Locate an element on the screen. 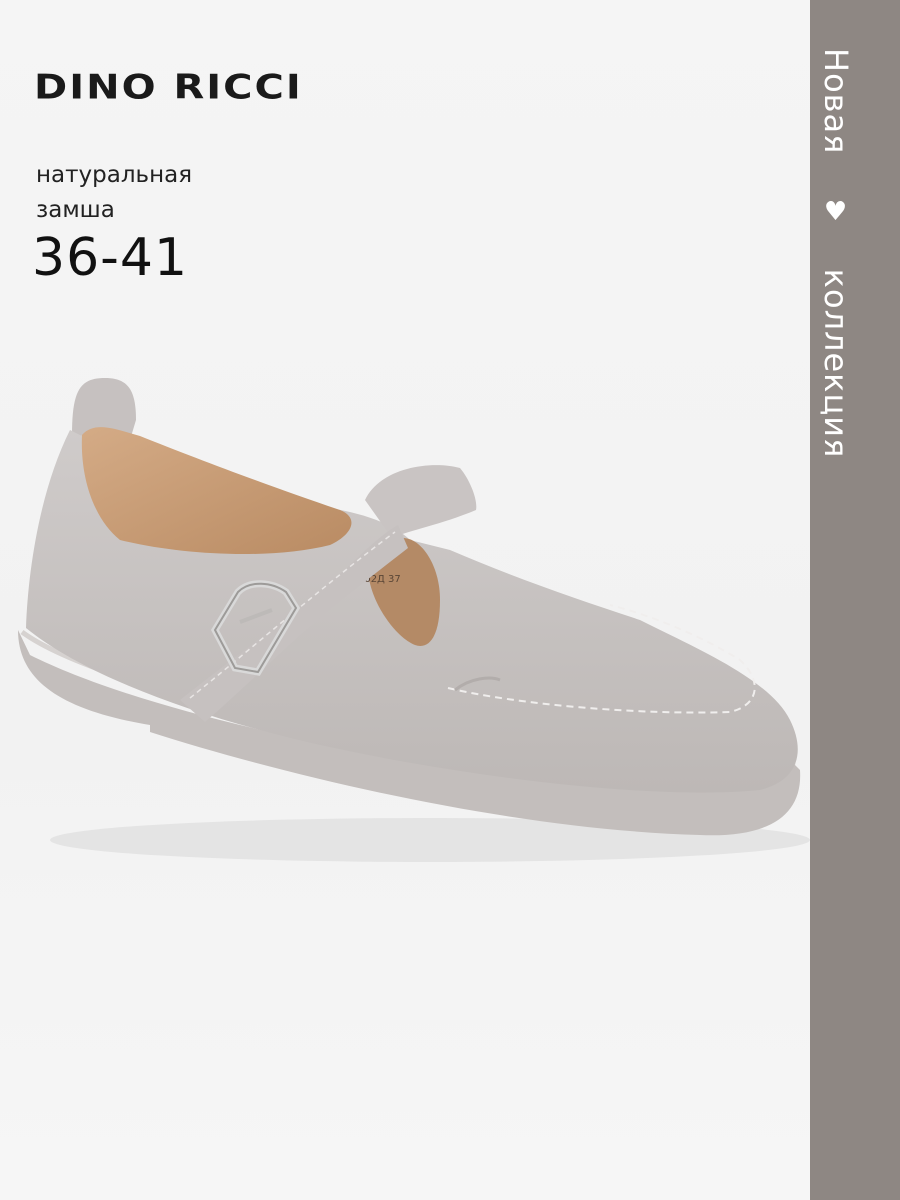  brand-logo: DINO RICCI is located at coordinates (168, 88).